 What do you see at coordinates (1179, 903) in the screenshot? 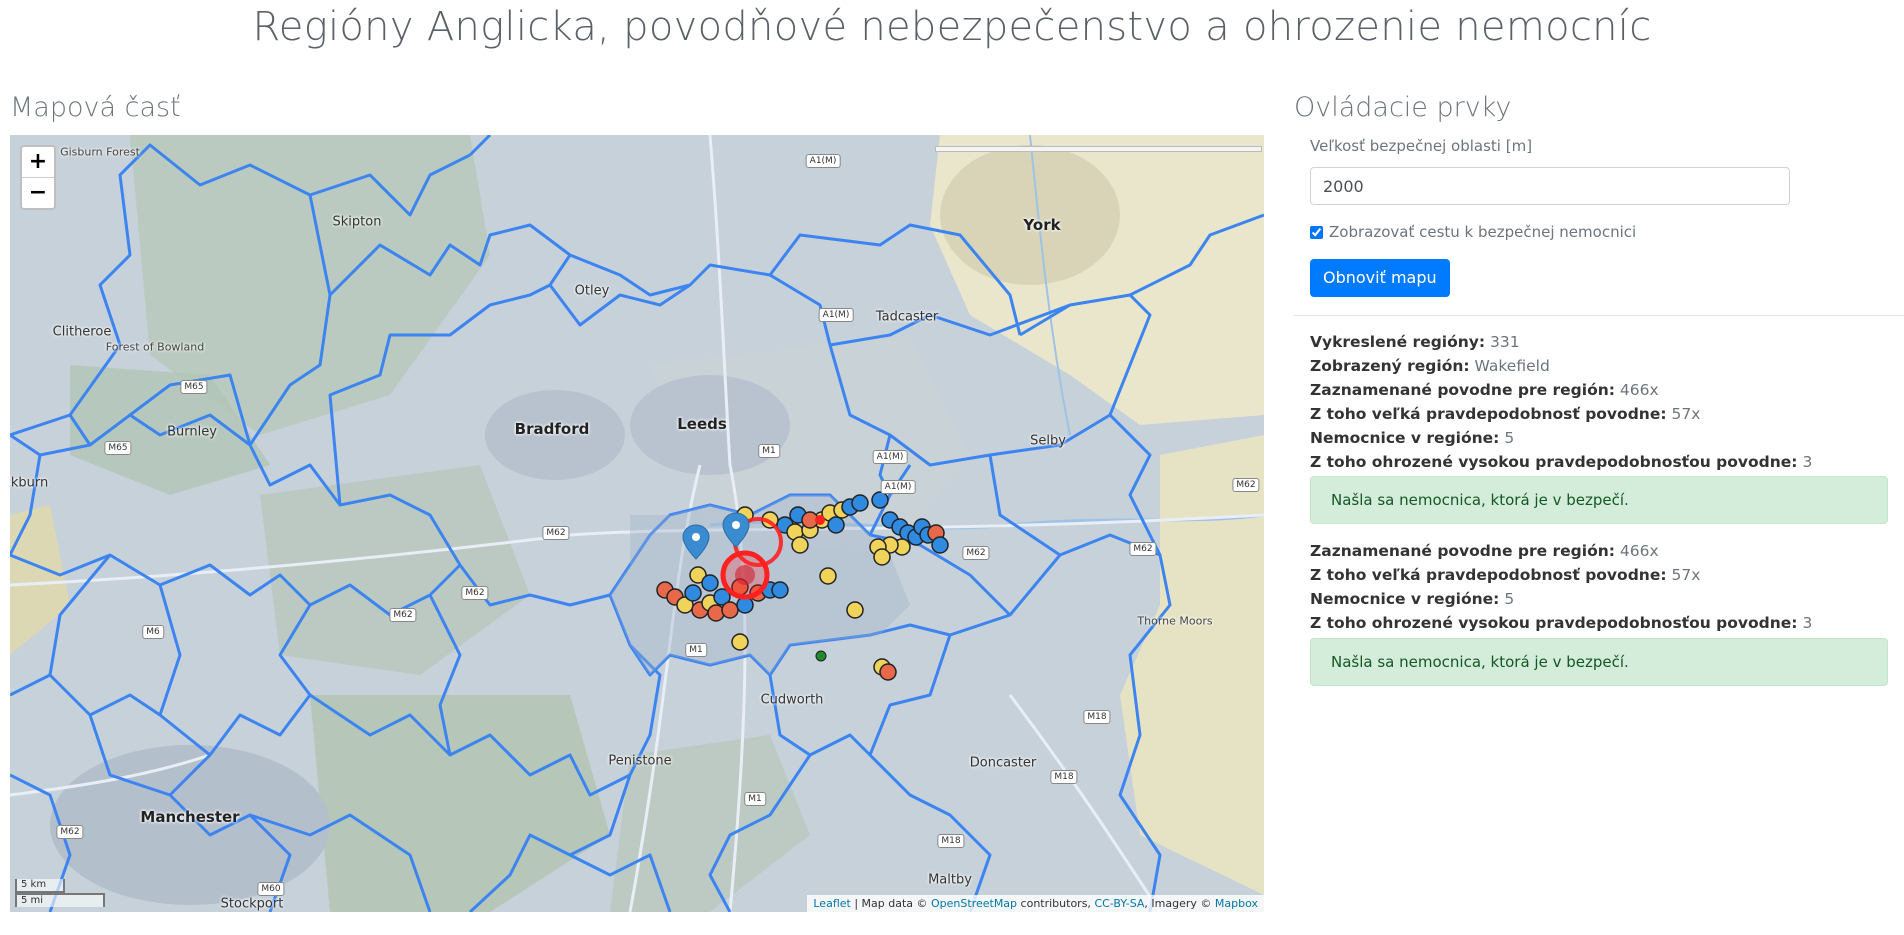
I see `attribution-text: , Imagery ©` at bounding box center [1179, 903].